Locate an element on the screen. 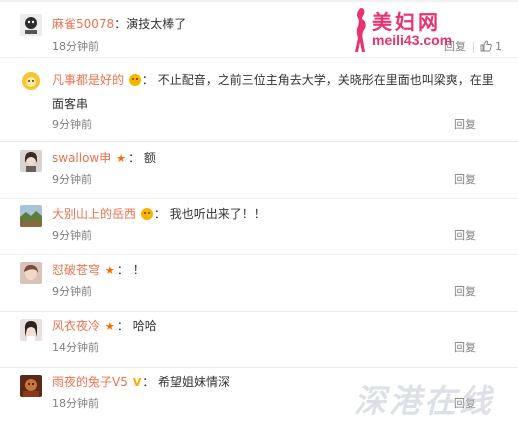 Image resolution: width=518 pixels, height=422 pixels. comment-text: 我也听出来了！！ is located at coordinates (217, 214).